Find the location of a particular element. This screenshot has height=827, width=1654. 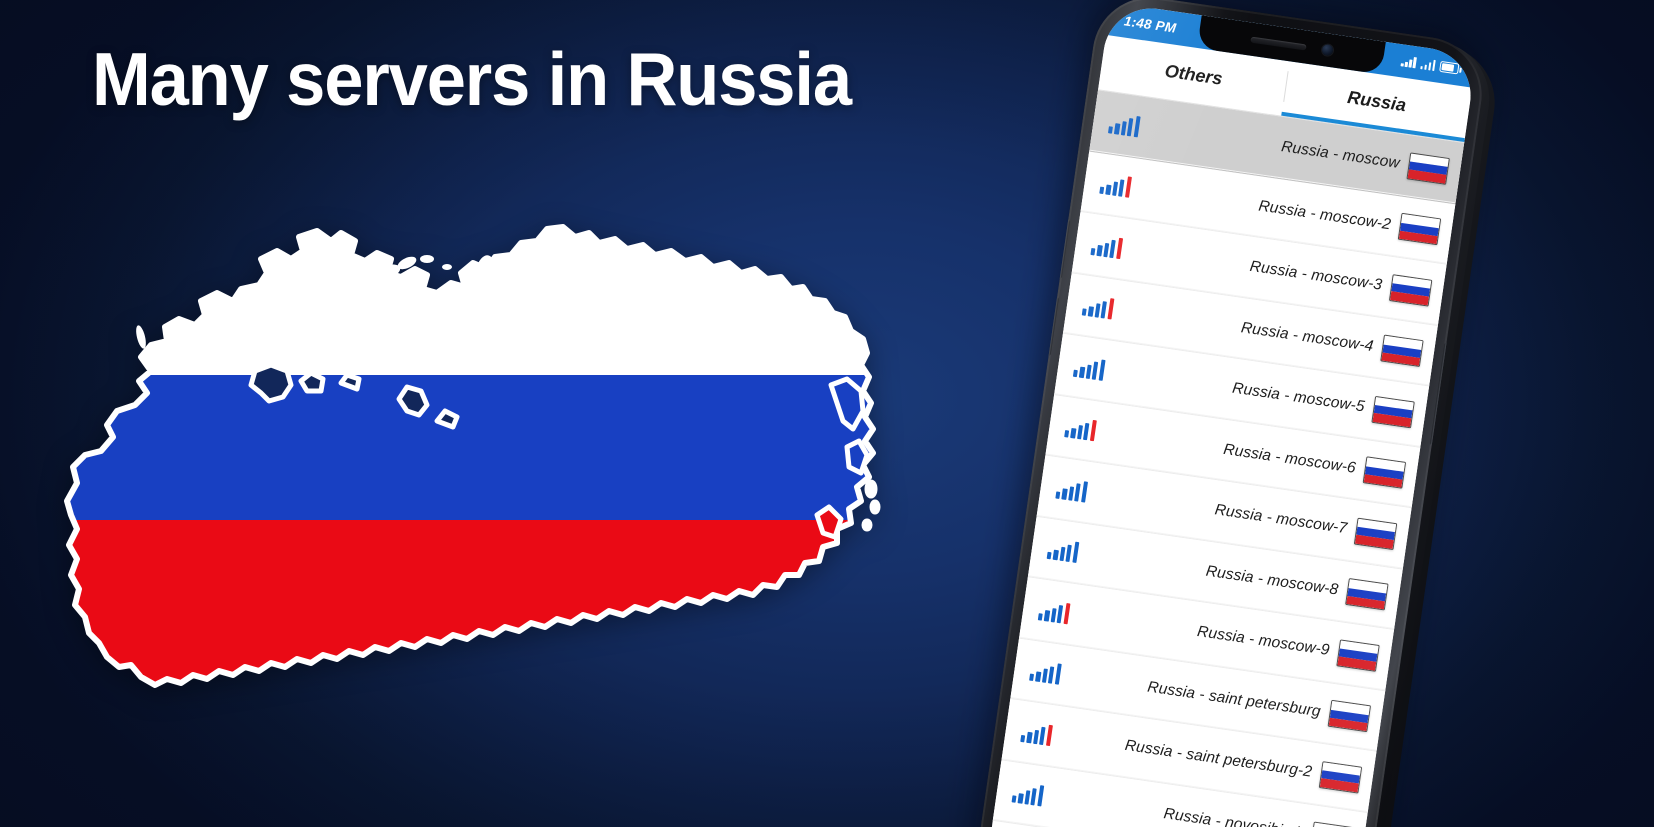

battery-icon is located at coordinates (1449, 67).